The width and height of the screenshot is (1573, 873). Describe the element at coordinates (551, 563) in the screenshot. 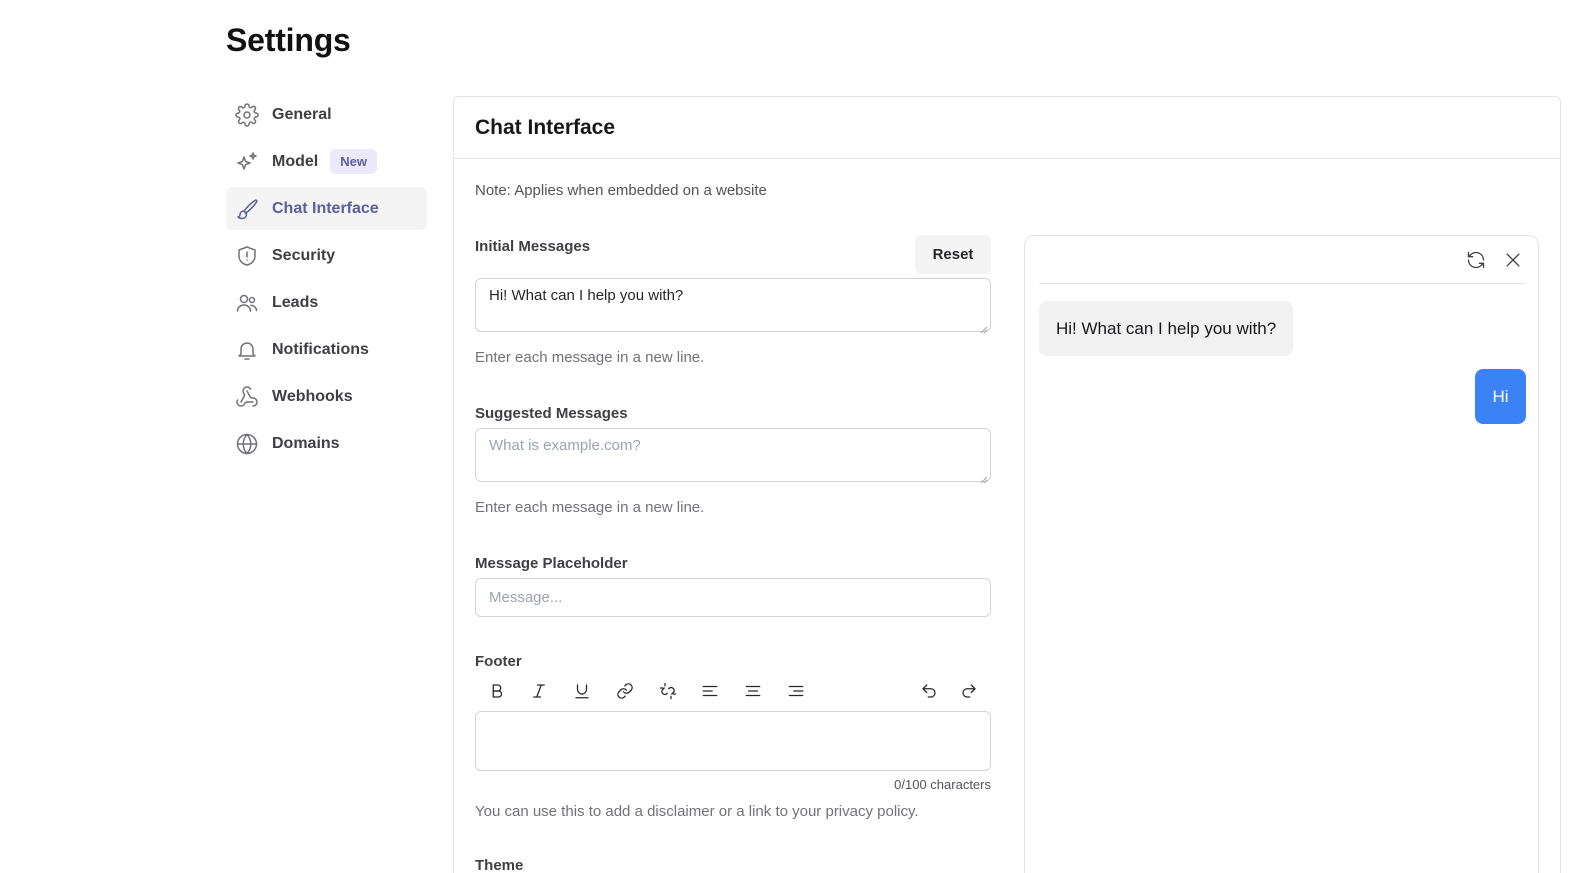

I see `message-placeholder-label: Message Placeholder` at that location.